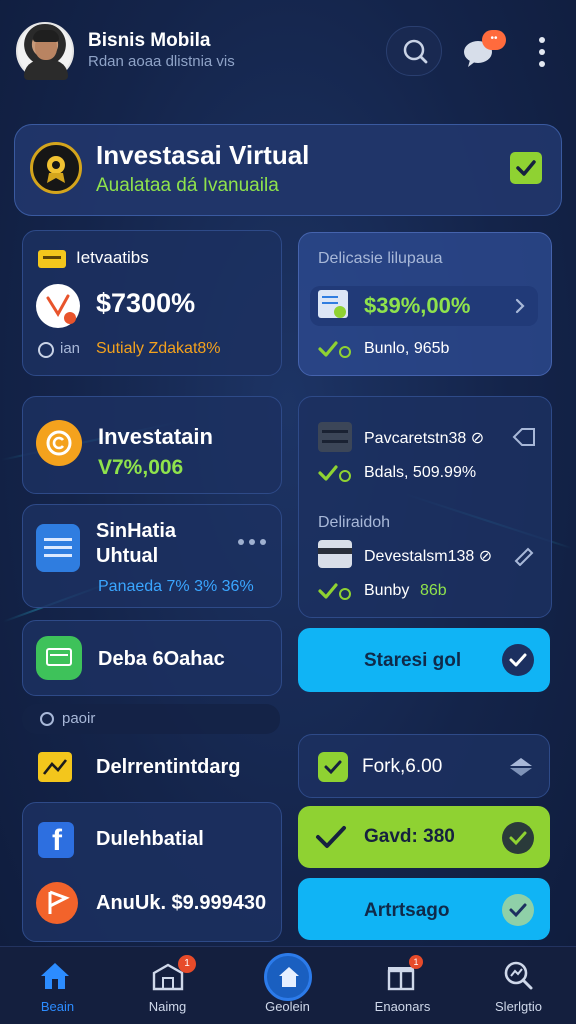 Image resolution: width=576 pixels, height=1024 pixels. Describe the element at coordinates (524, 555) in the screenshot. I see `edit-icon` at that location.